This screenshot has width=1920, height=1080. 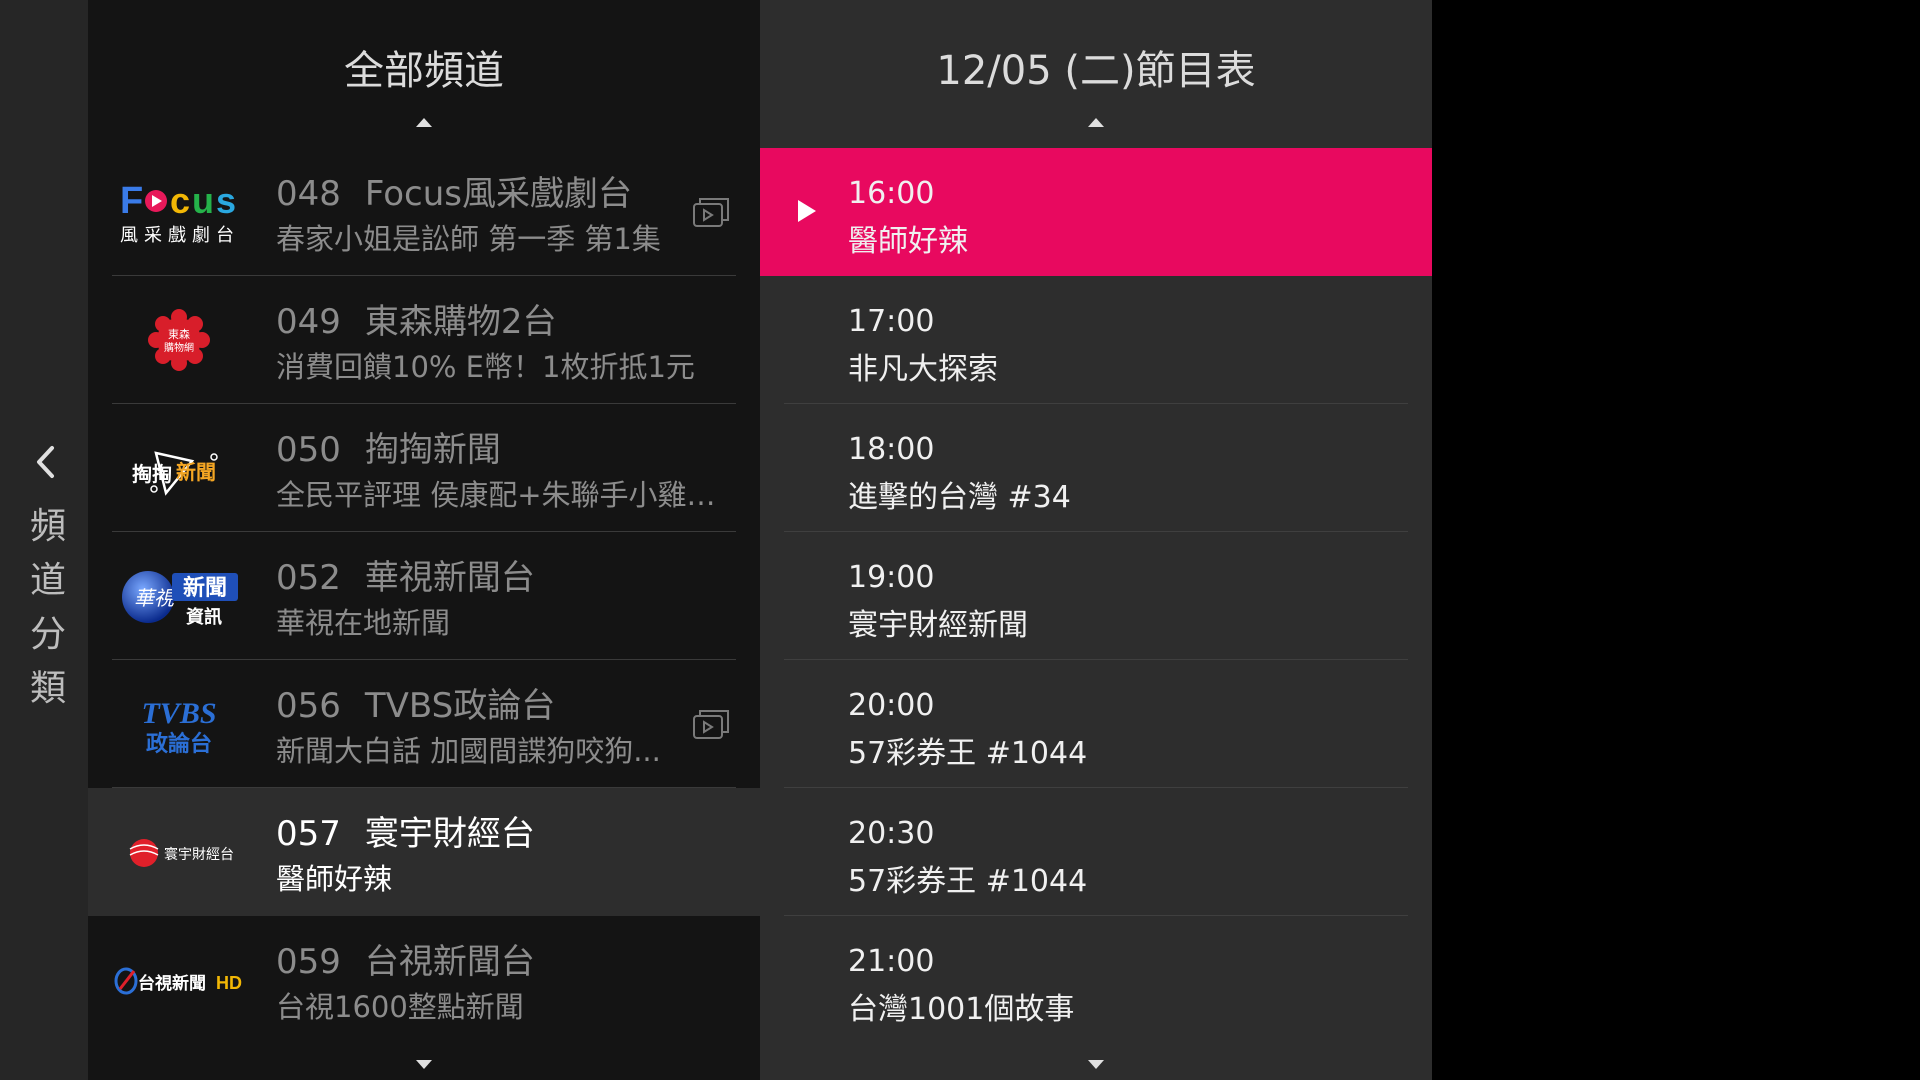 I want to click on channel-number: 050, so click(x=308, y=450).